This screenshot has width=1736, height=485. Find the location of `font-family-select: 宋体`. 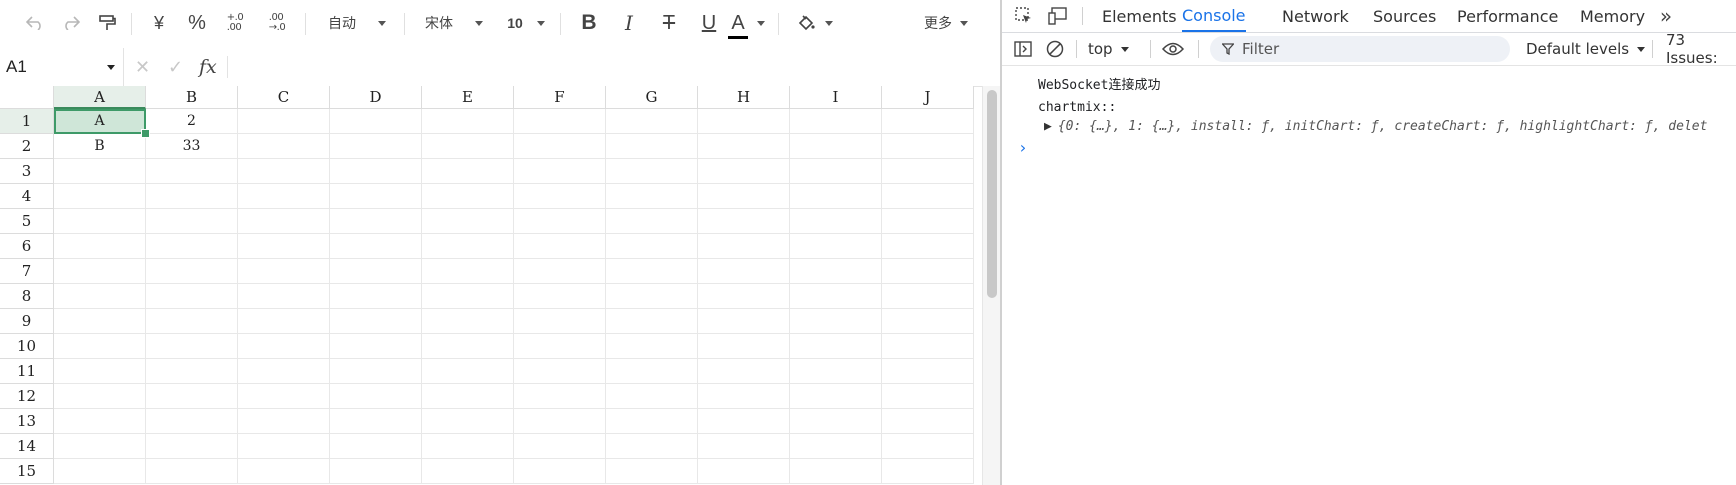

font-family-select: 宋体 is located at coordinates (454, 23).